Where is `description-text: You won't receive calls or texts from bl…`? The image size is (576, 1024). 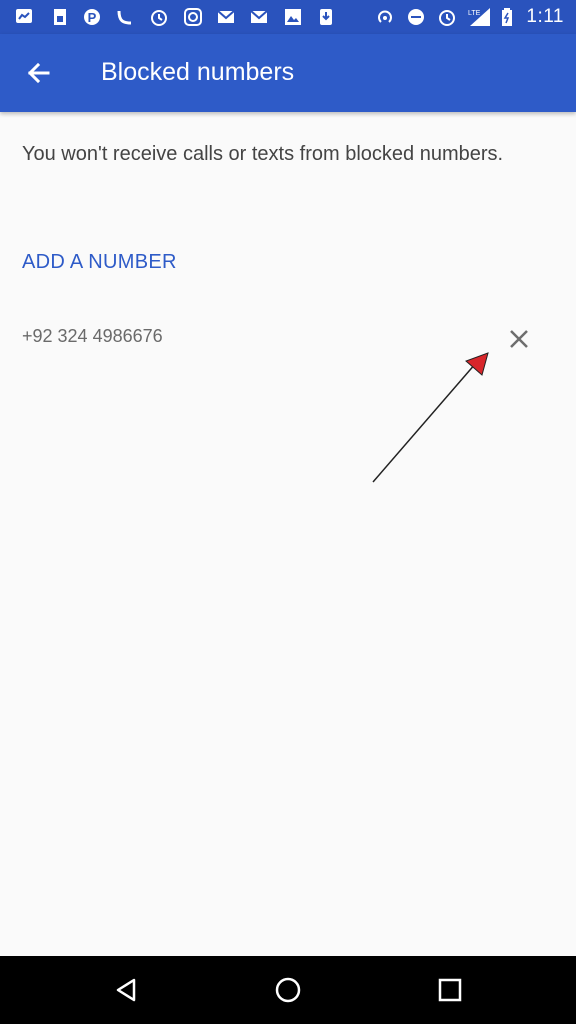 description-text: You won't receive calls or texts from bl… is located at coordinates (263, 154).